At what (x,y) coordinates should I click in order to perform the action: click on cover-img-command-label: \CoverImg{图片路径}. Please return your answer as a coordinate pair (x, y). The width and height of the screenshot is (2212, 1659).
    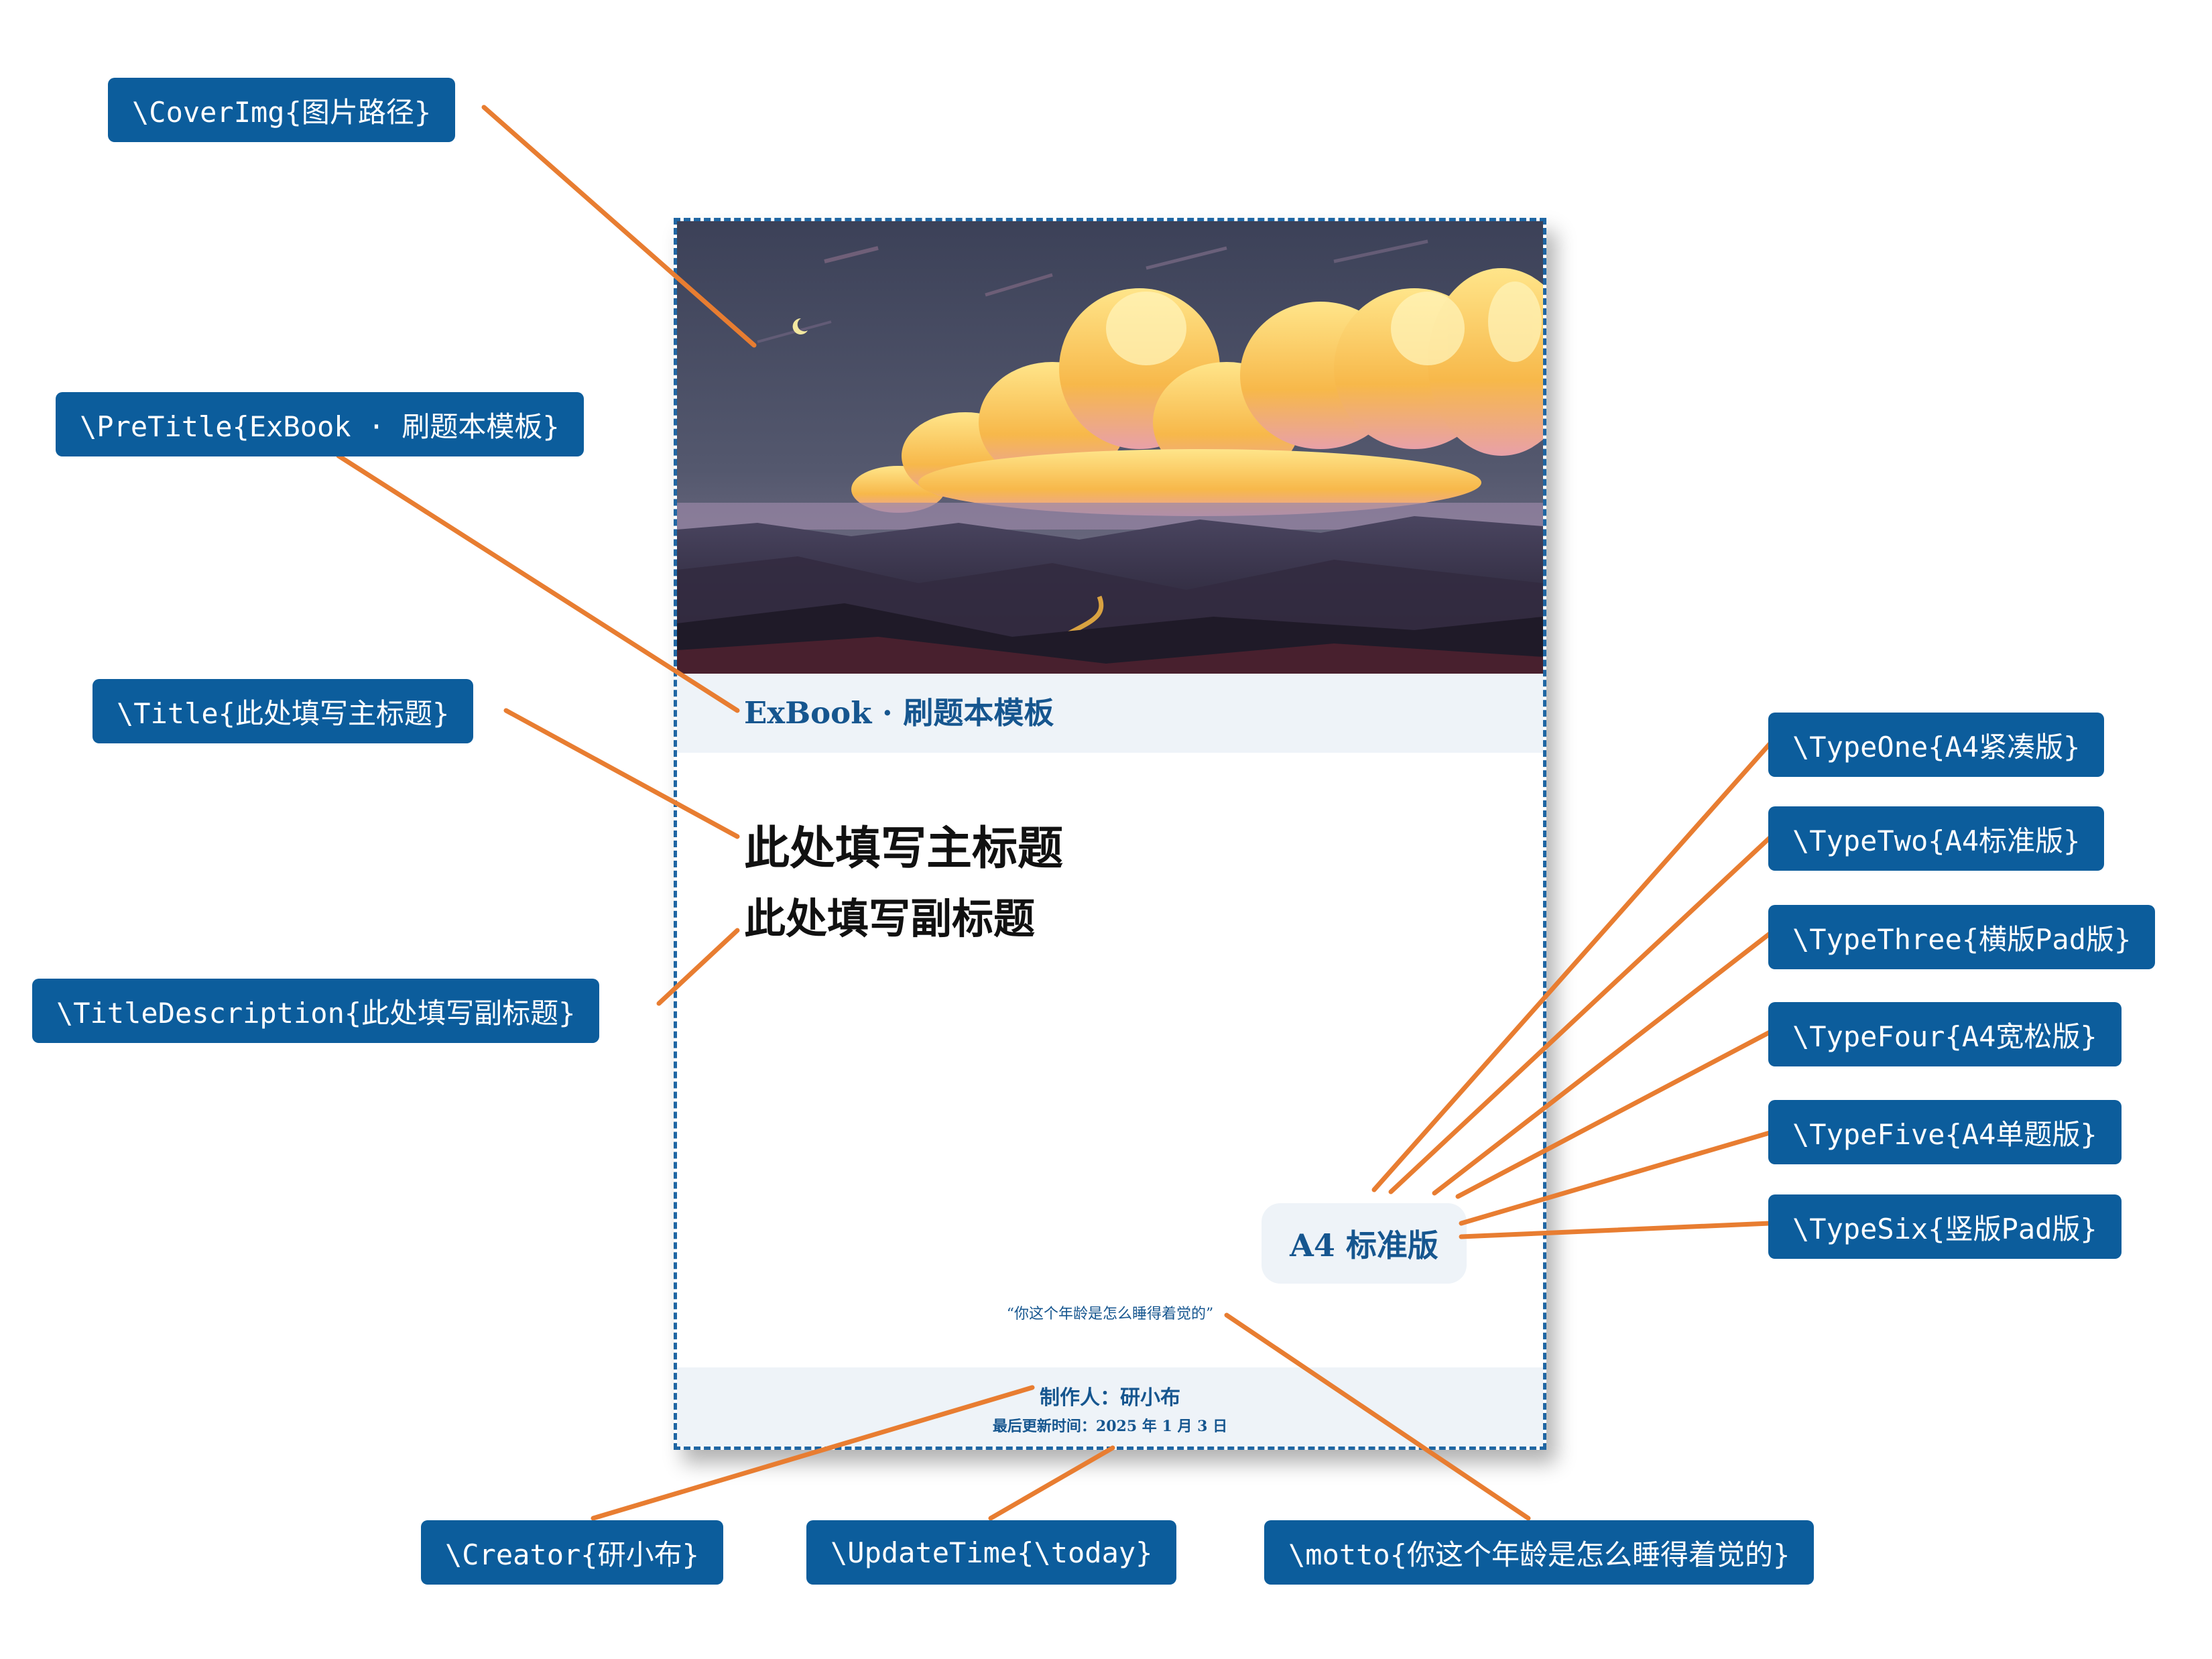
    Looking at the image, I should click on (282, 110).